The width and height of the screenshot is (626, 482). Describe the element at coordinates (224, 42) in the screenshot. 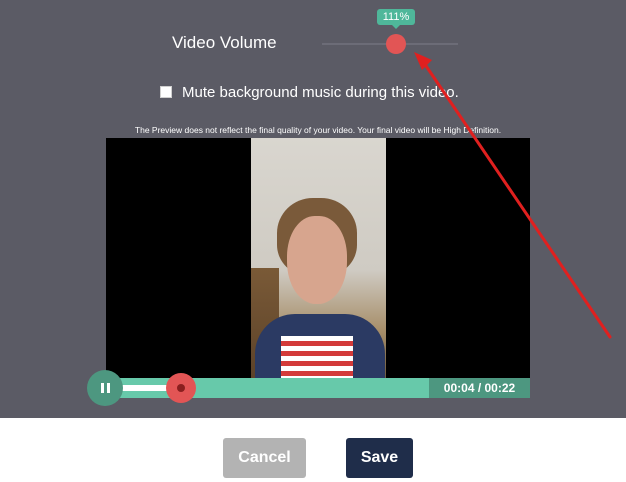

I see `video-volume-label: Video Volume` at that location.